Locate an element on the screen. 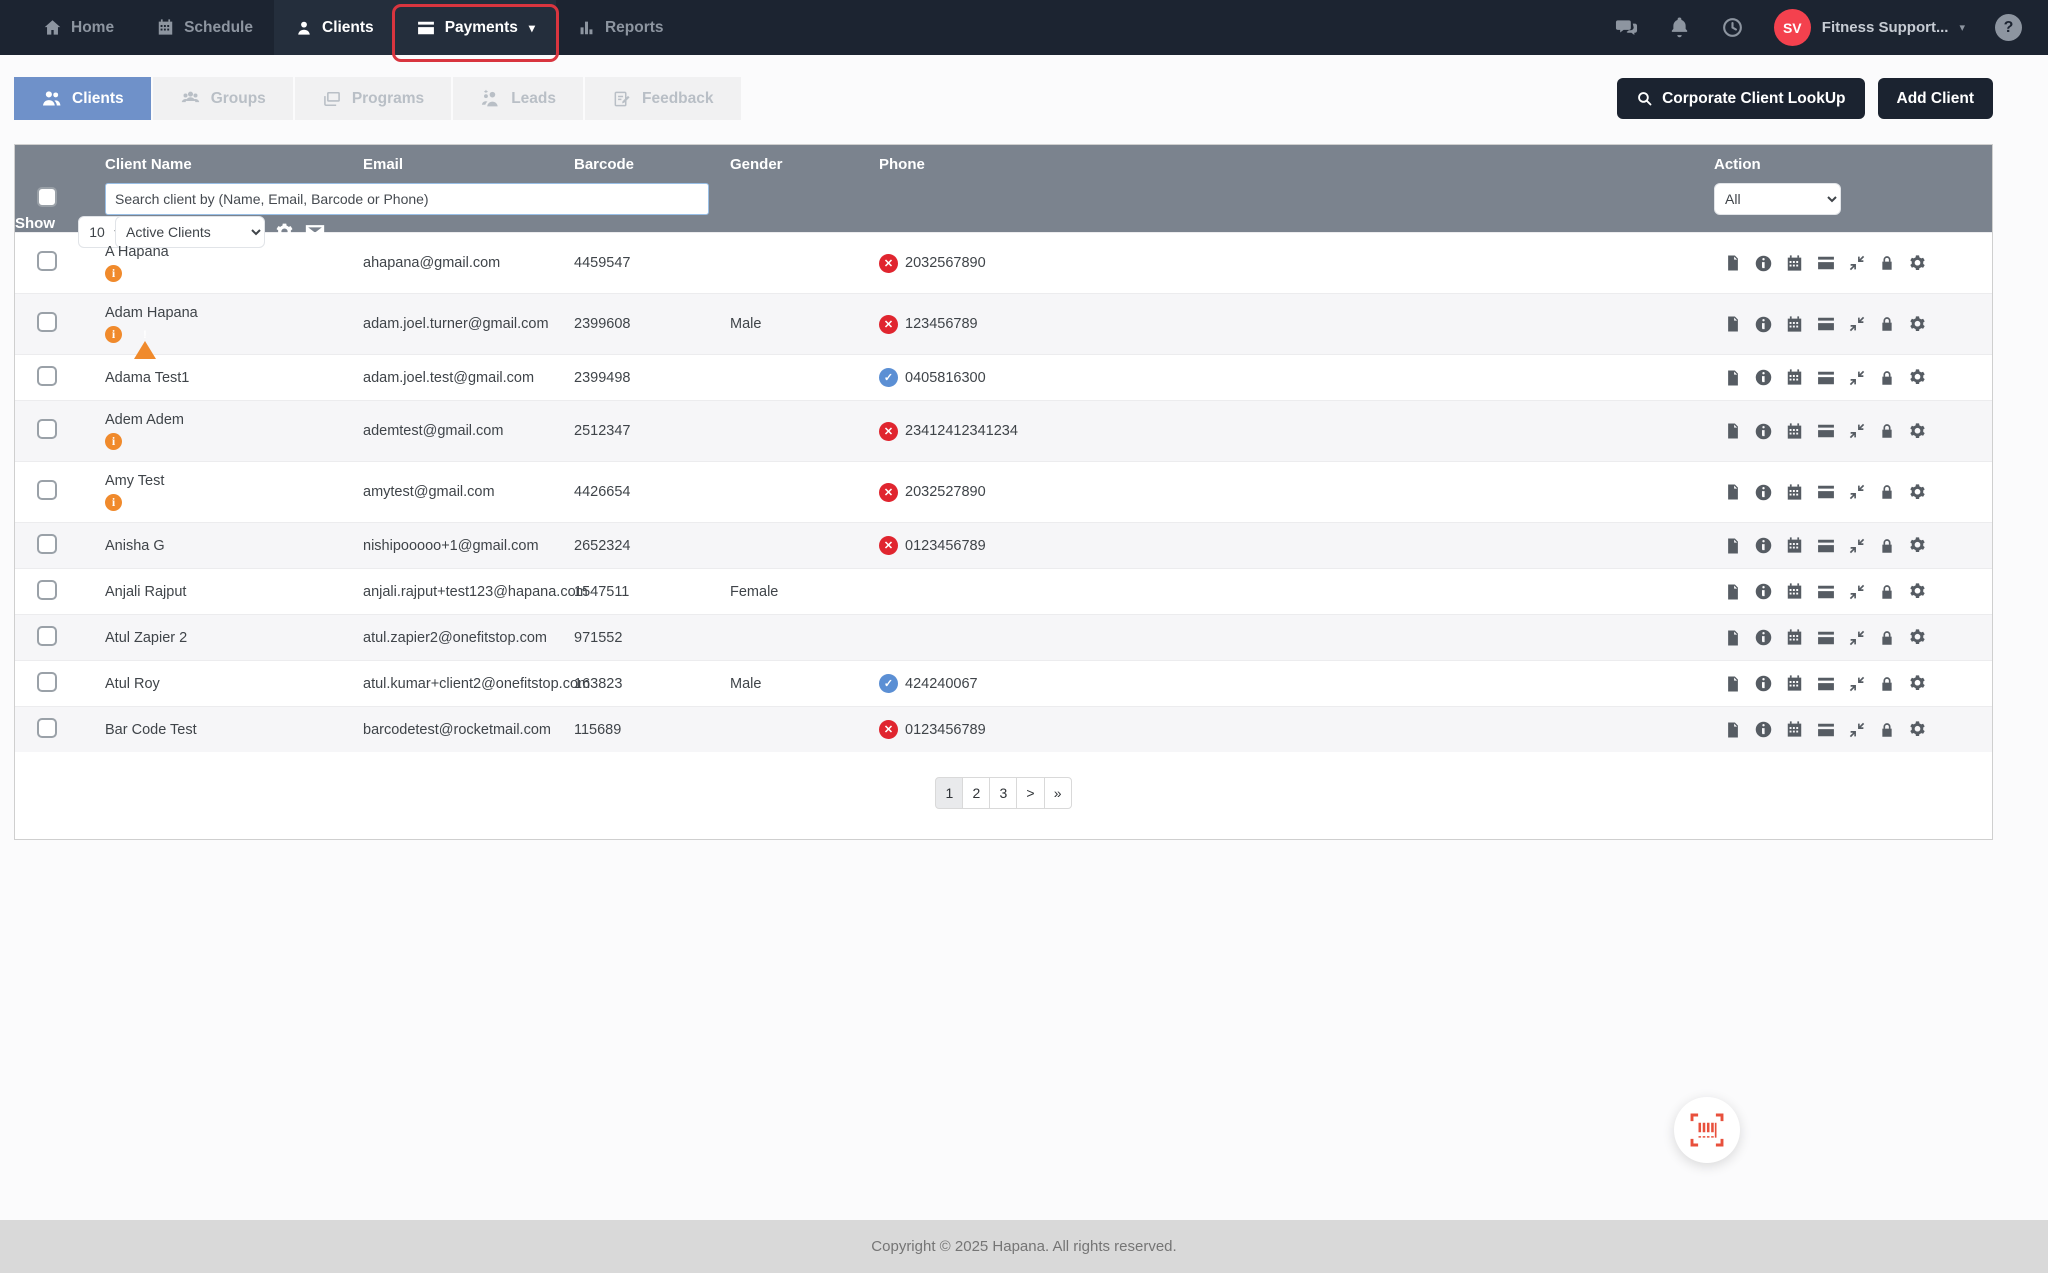 This screenshot has width=2048, height=1273. bell-icon is located at coordinates (1679, 27).